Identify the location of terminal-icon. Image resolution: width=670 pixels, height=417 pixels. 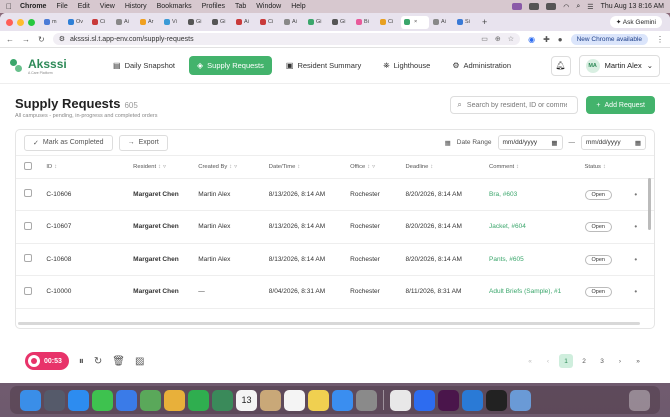
(496, 400).